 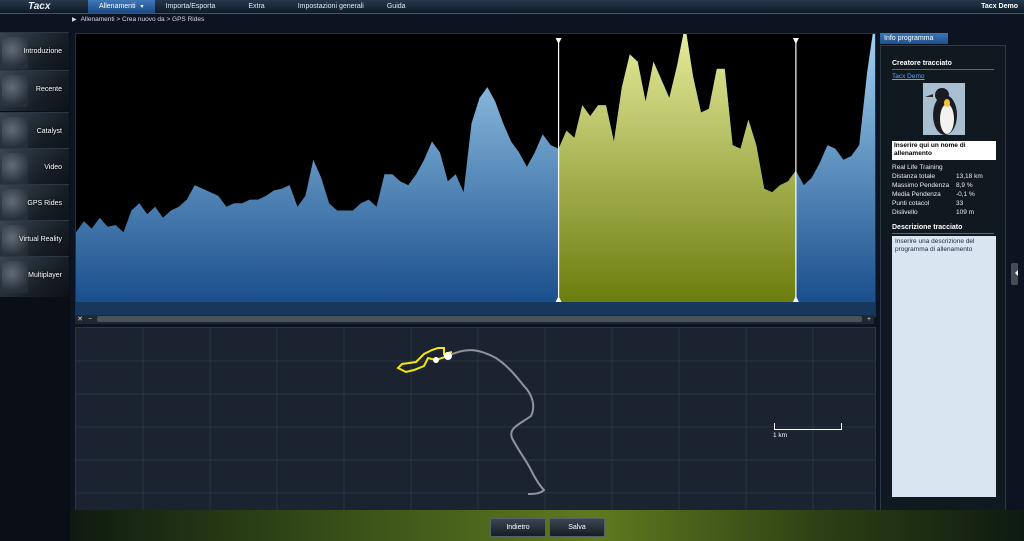 What do you see at coordinates (908, 76) in the screenshot?
I see `creator-link: Tacx Demo` at bounding box center [908, 76].